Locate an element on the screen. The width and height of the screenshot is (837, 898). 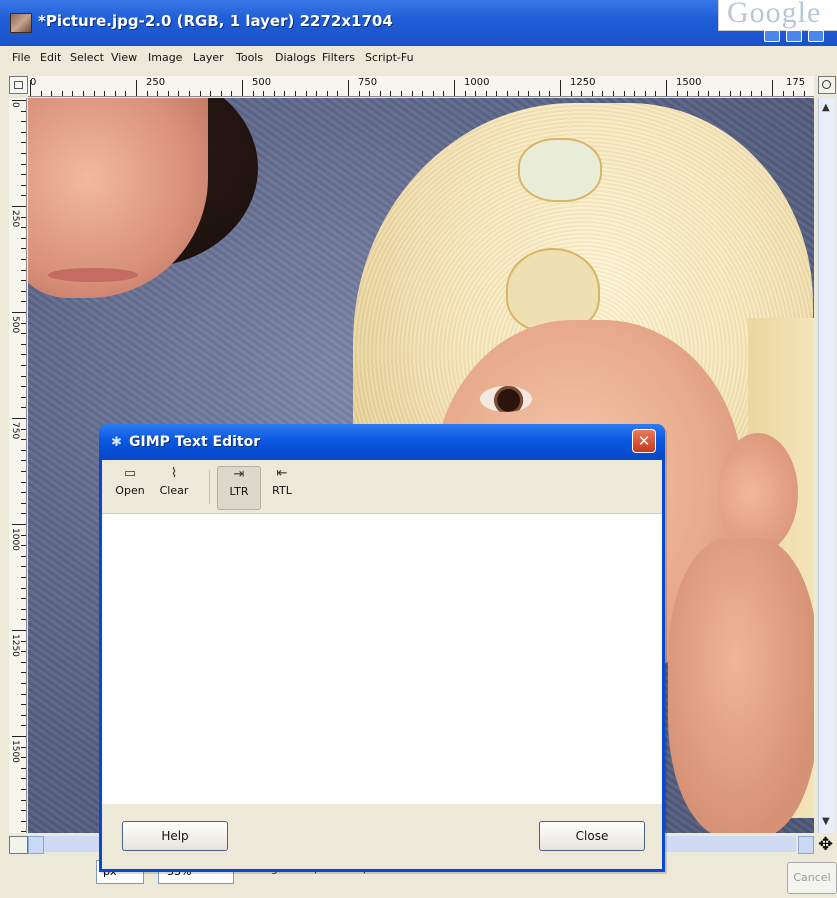
open-button: ▭ Open is located at coordinates (130, 487).